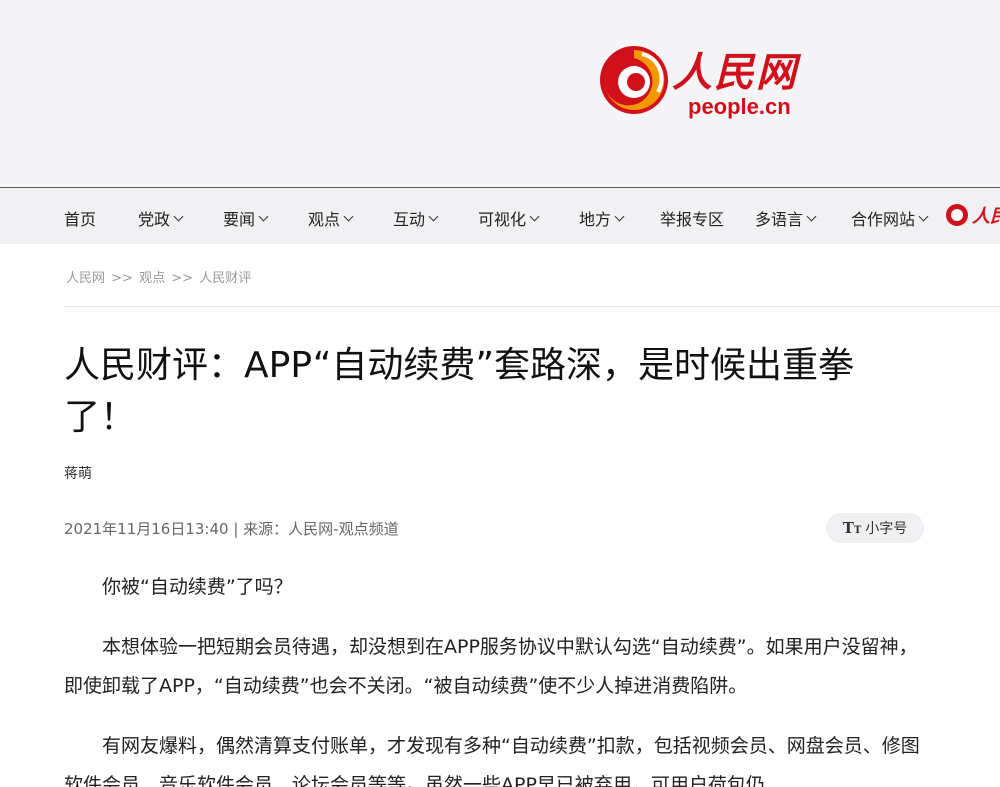  Describe the element at coordinates (85, 278) in the screenshot. I see `breadcrumb-link-home: 人民网` at that location.